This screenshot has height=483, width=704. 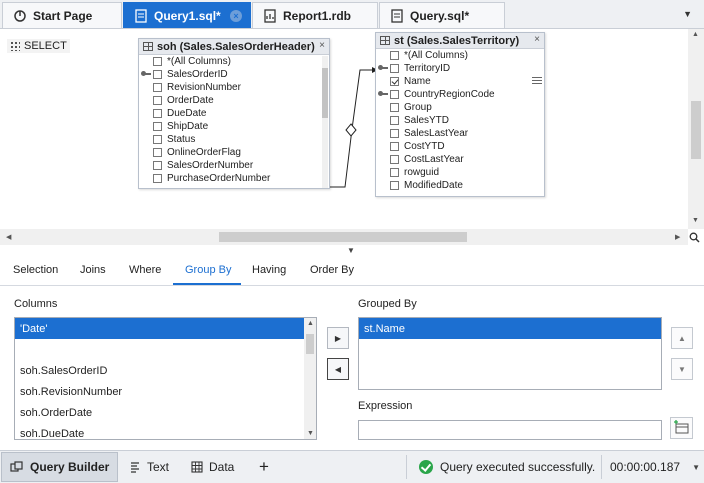 I want to click on tab-close-icon: ×, so click(x=236, y=16).